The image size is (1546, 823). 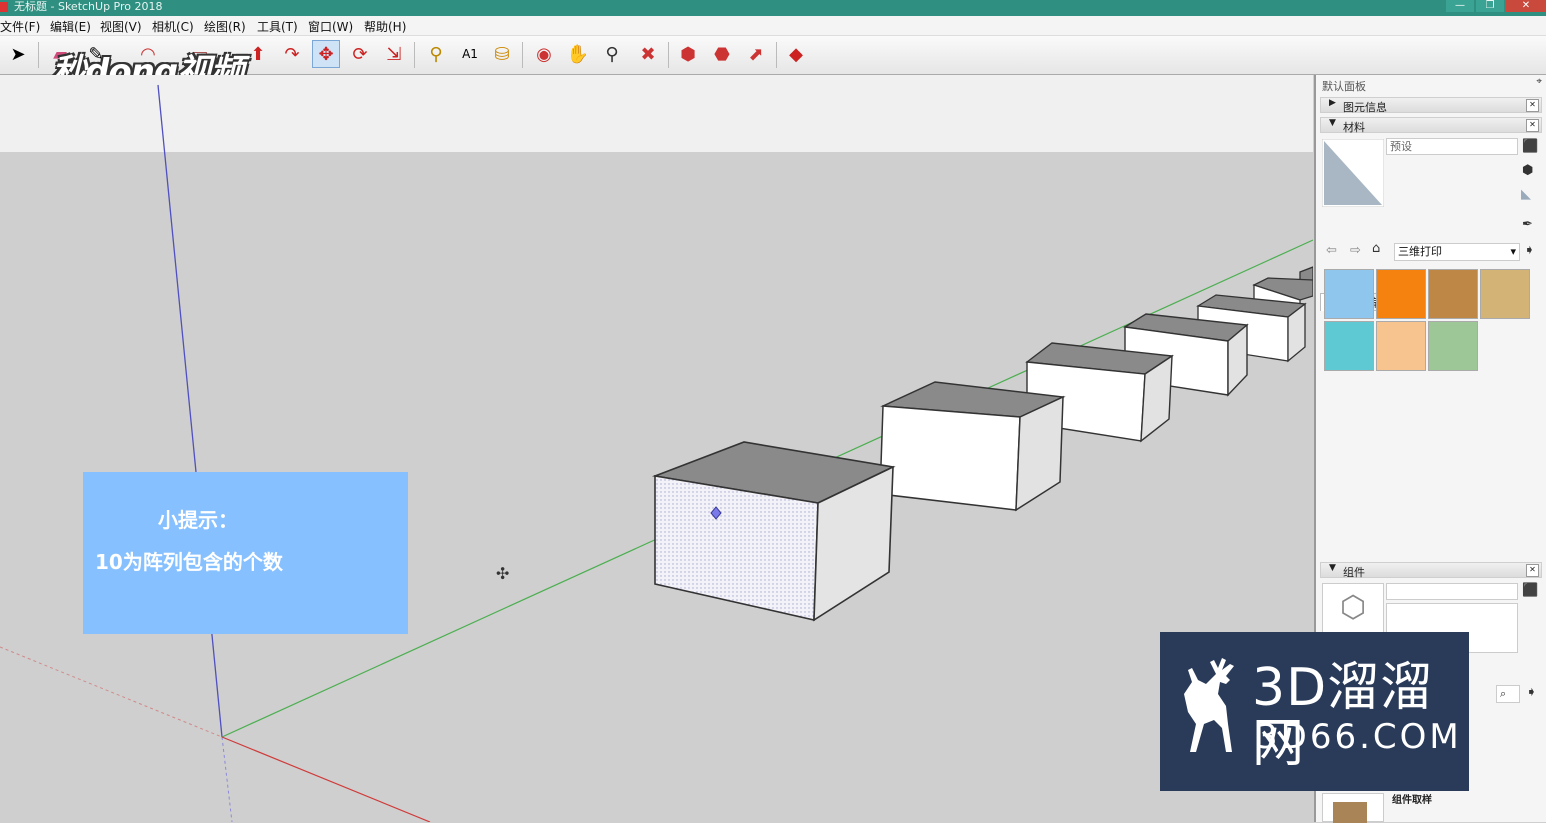 What do you see at coordinates (1365, 107) in the screenshot?
I see `entity-info-label: 图元信息` at bounding box center [1365, 107].